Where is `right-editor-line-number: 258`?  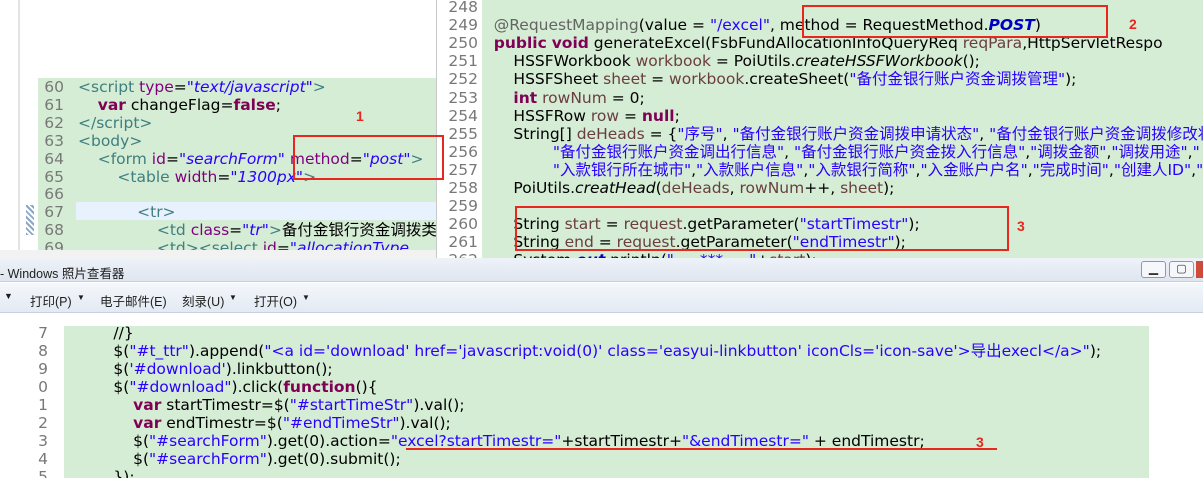
right-editor-line-number: 258 is located at coordinates (463, 188).